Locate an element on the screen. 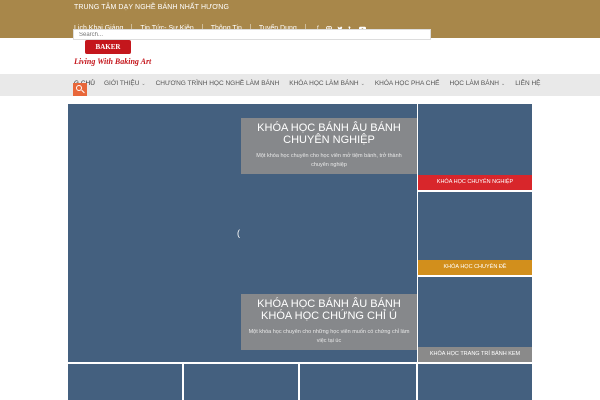 The width and height of the screenshot is (600, 400). nav-item-contact: LIÊN HỆ is located at coordinates (527, 83).